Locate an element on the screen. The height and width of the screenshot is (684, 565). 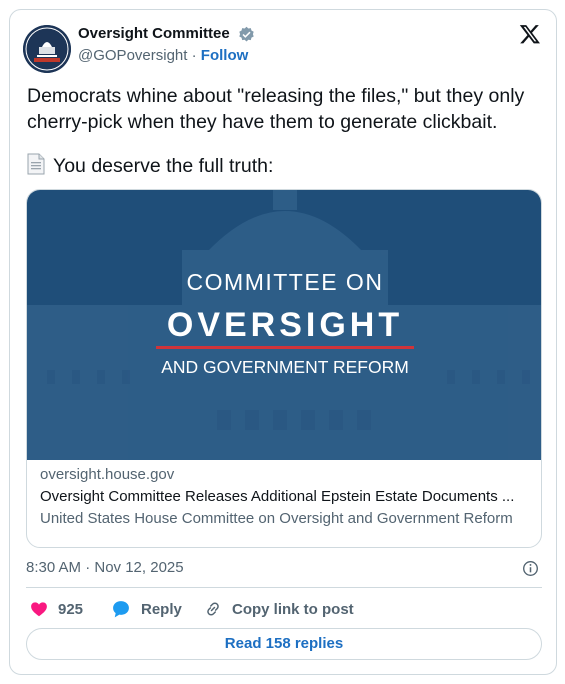
handle-row: @GOPoversight · Follow is located at coordinates (163, 55).